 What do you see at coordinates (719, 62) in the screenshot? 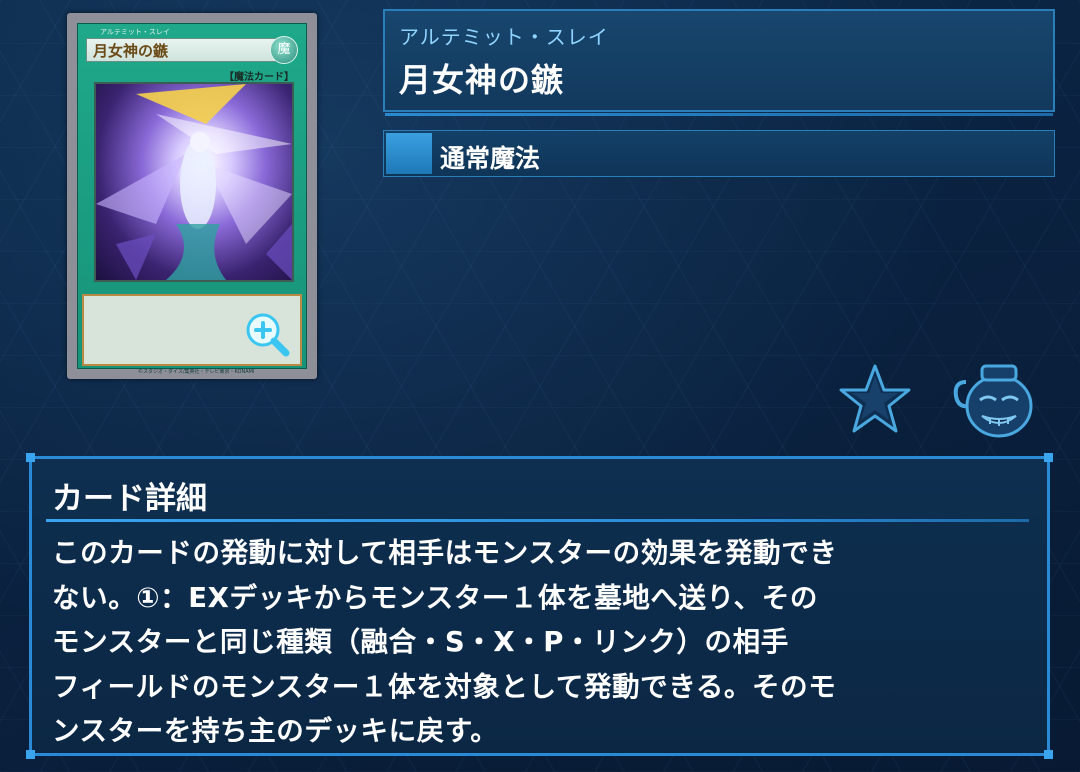
I see `card-title-panel: アルテミット・スレイ 月女神の鏃` at bounding box center [719, 62].